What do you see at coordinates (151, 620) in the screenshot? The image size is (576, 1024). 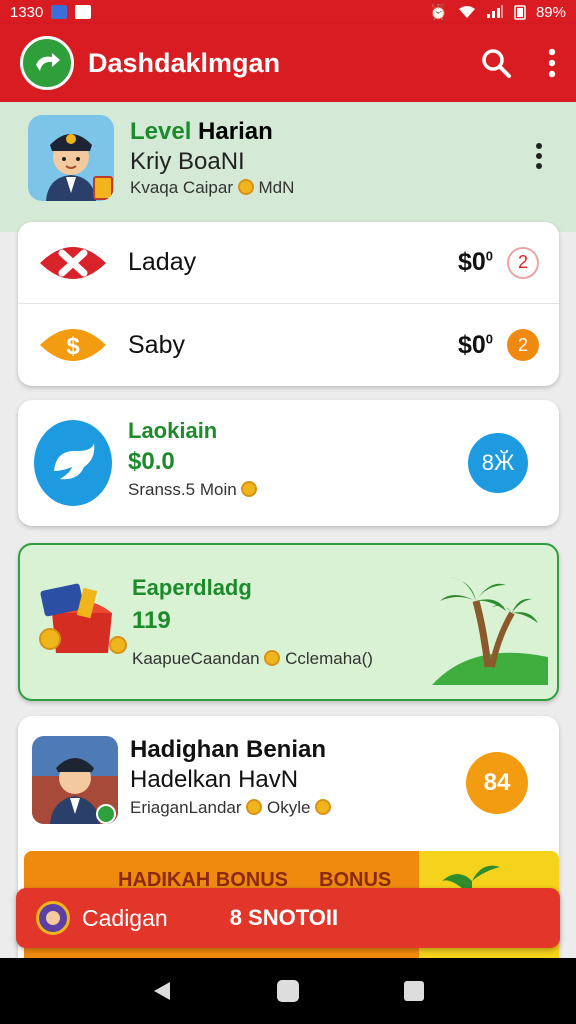 I see `card-value: 119` at bounding box center [151, 620].